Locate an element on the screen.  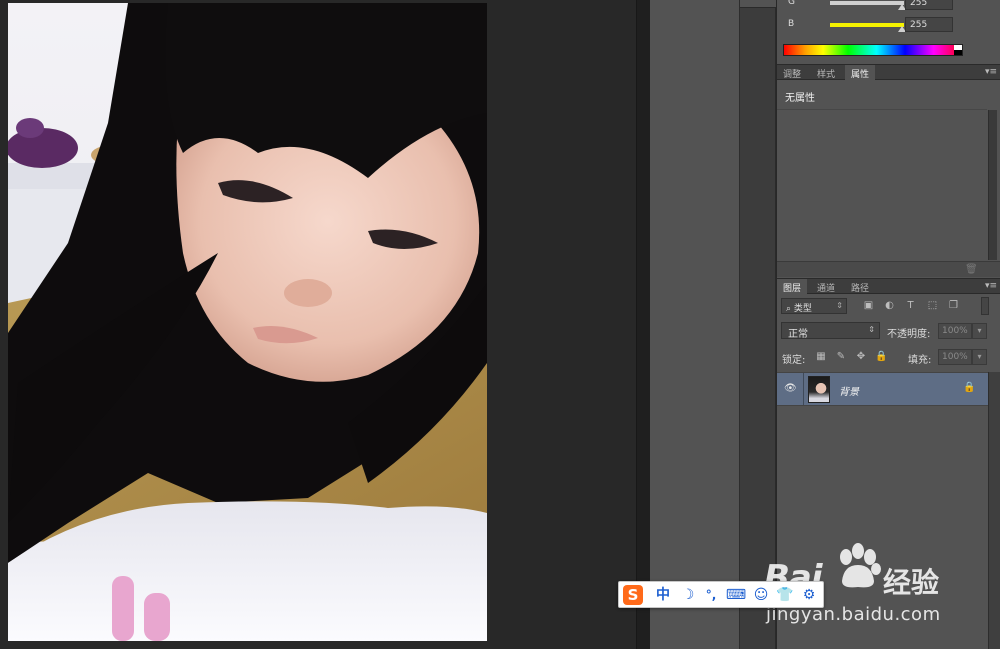
blend-mode-value: 正常 is located at coordinates (798, 334).